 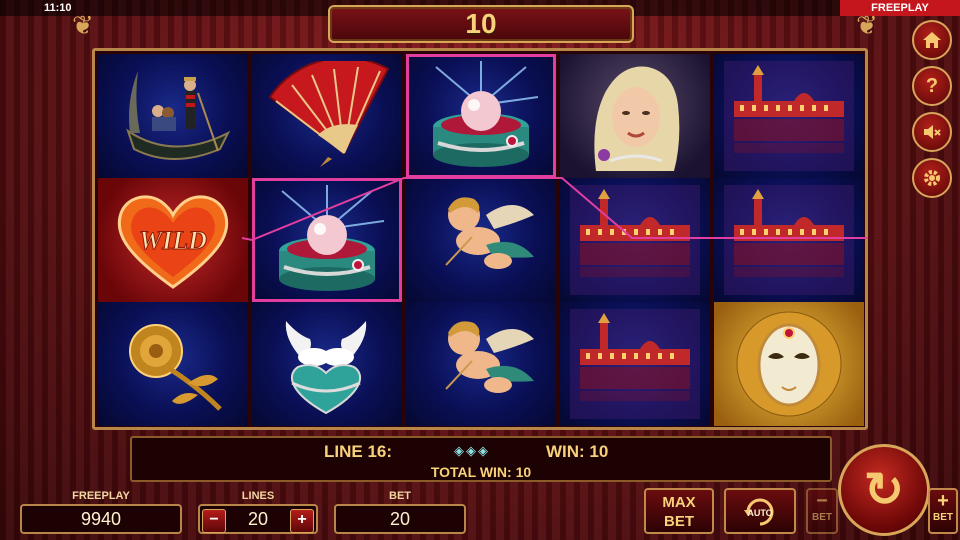 What do you see at coordinates (58, 8) in the screenshot?
I see `clock: 11:10` at bounding box center [58, 8].